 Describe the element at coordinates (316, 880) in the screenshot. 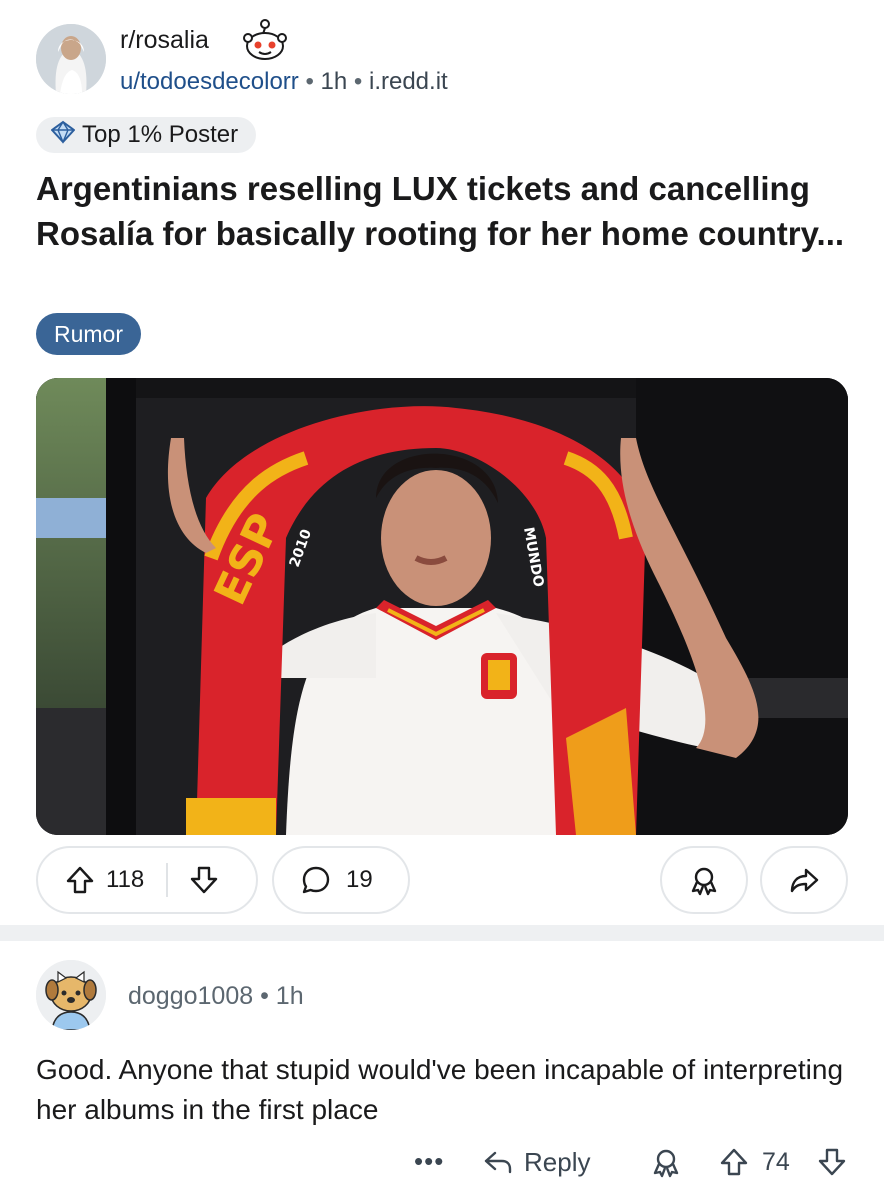

I see `comment-icon` at that location.